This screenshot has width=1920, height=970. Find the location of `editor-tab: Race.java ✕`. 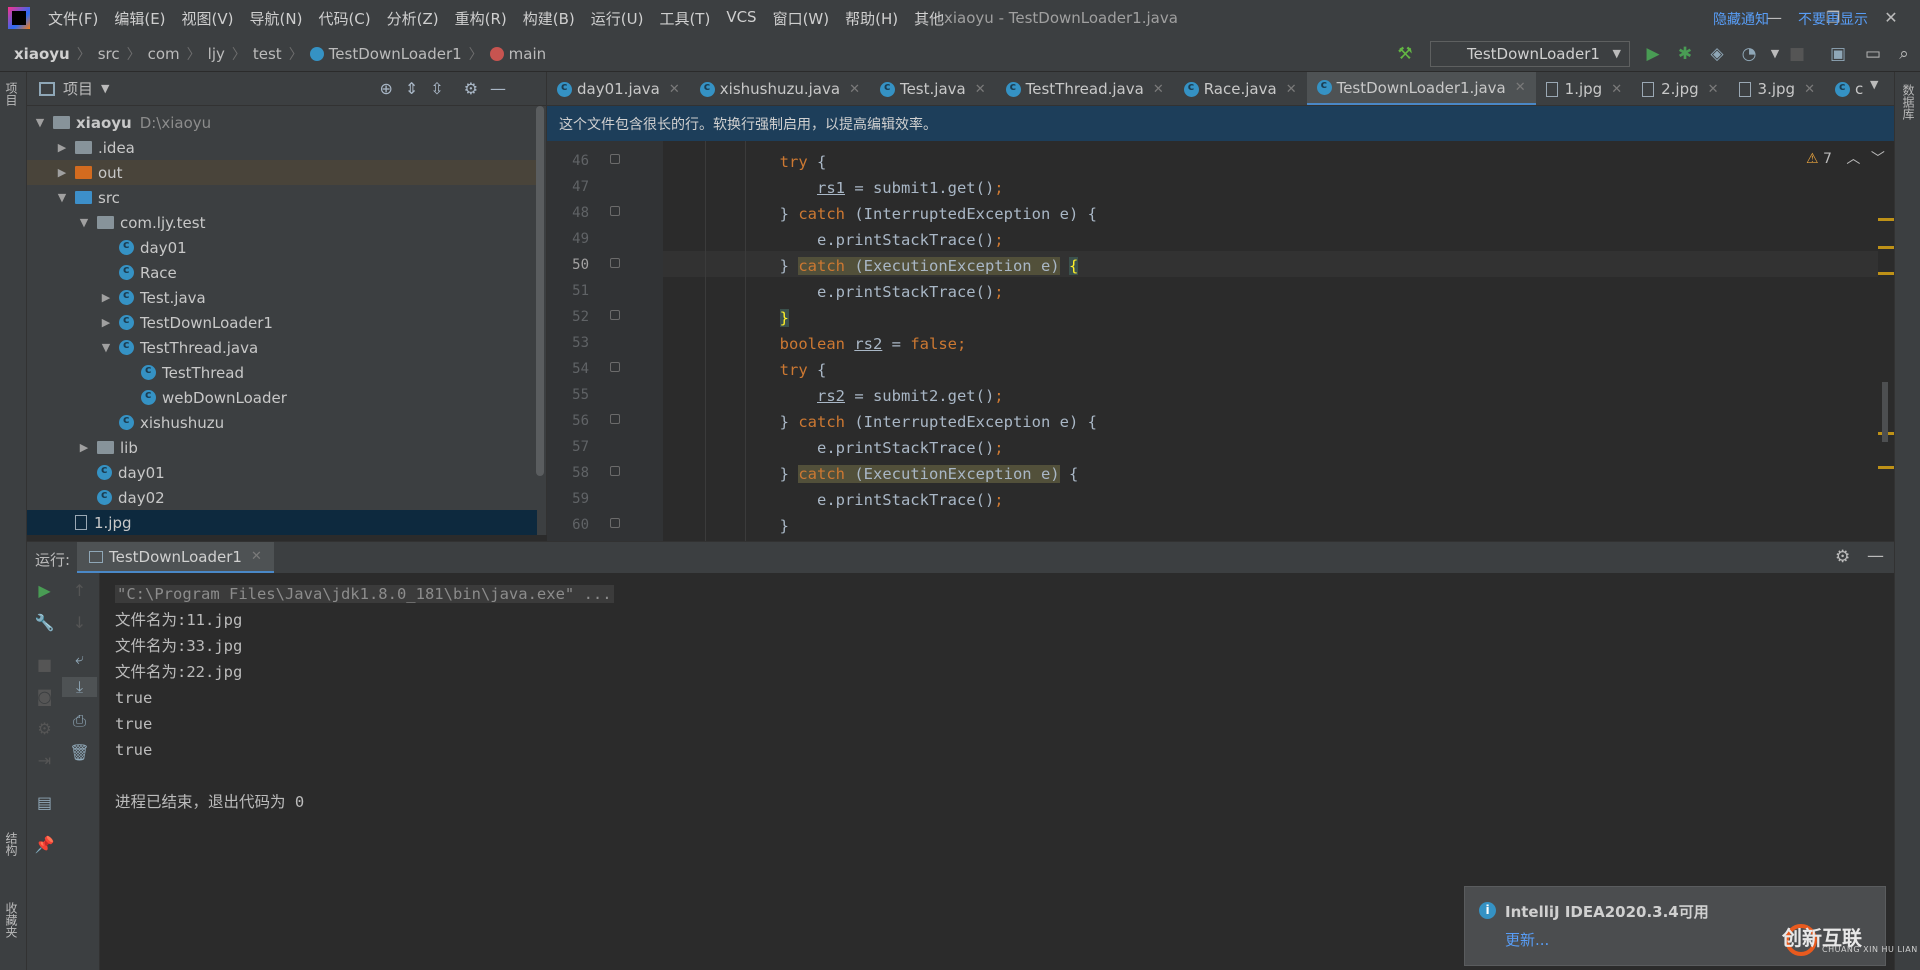

editor-tab: Race.java ✕ is located at coordinates (1240, 88).